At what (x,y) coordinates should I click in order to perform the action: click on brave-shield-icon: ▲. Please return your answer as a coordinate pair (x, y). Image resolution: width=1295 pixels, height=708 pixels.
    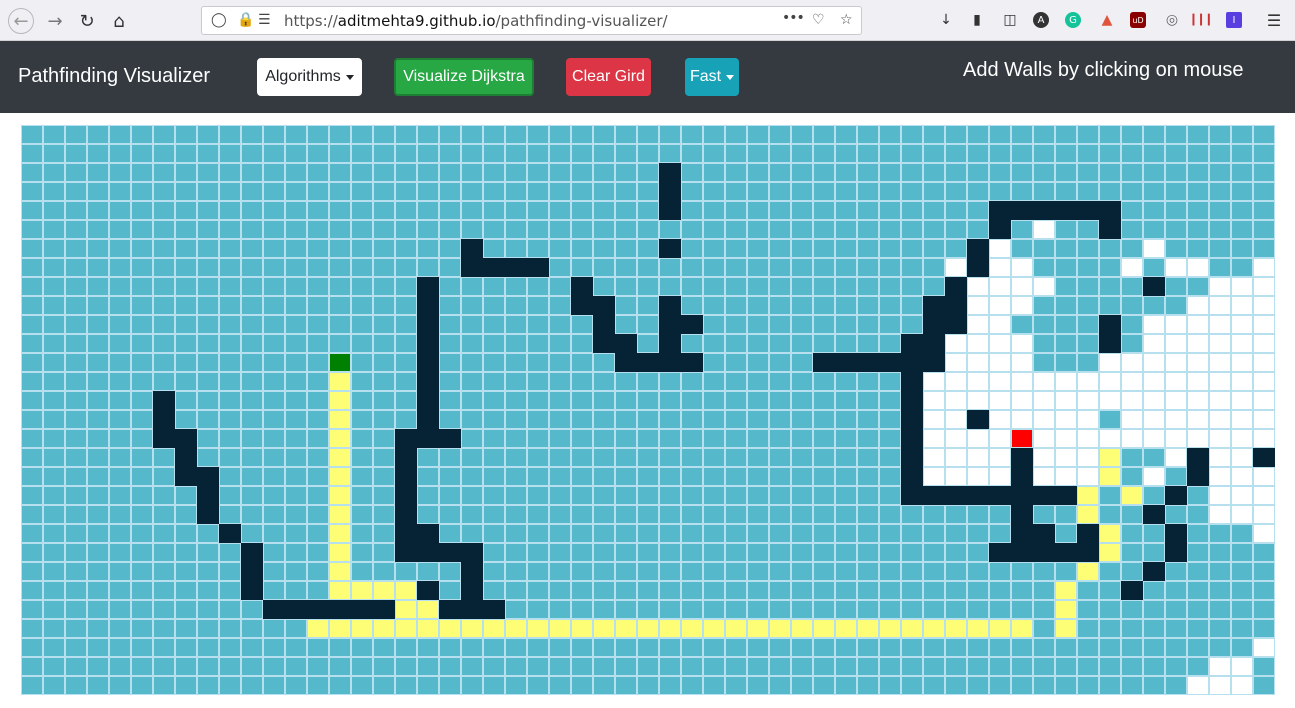
    Looking at the image, I should click on (1107, 20).